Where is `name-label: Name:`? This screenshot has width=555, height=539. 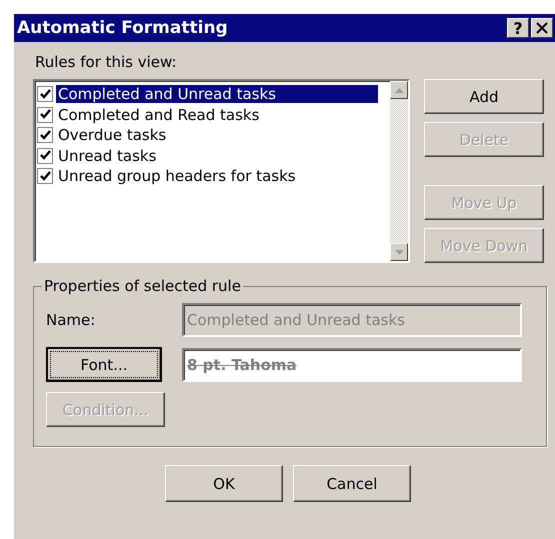
name-label: Name: is located at coordinates (71, 320).